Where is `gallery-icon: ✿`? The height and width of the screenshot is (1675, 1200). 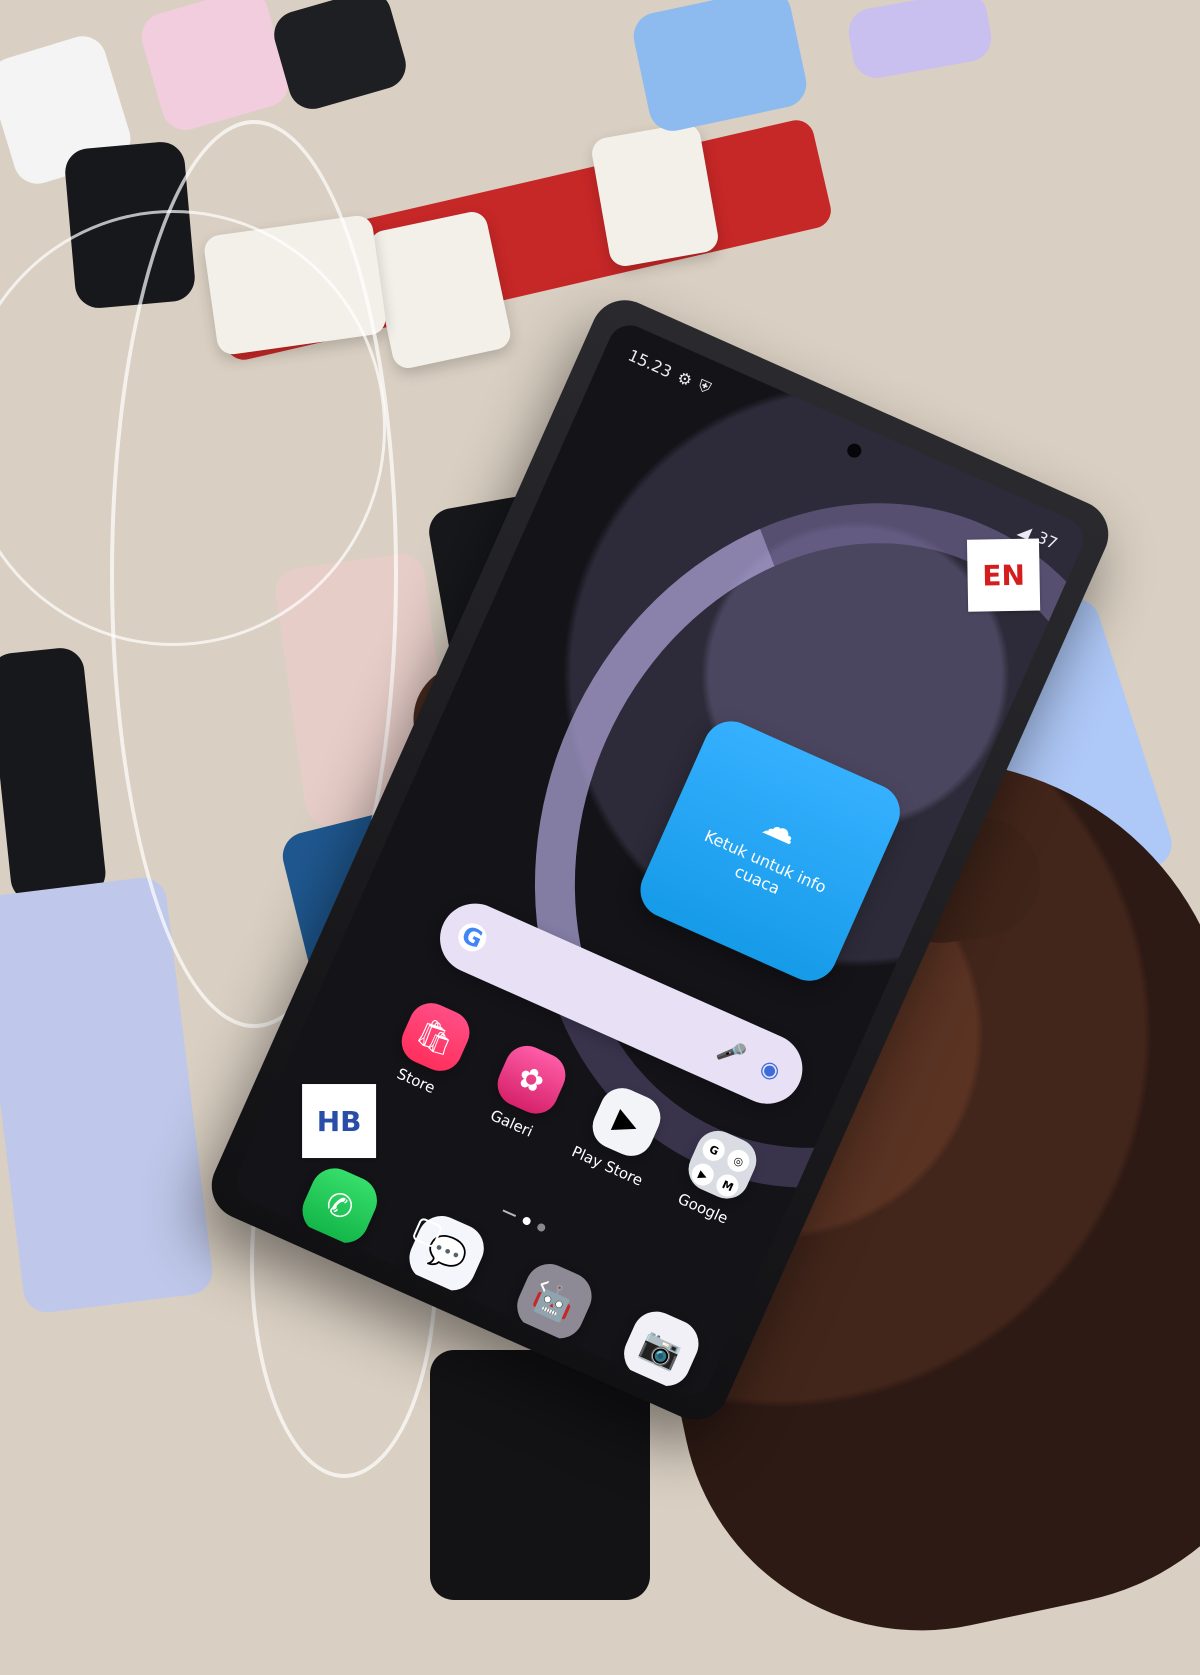
gallery-icon: ✿ is located at coordinates (531, 1079).